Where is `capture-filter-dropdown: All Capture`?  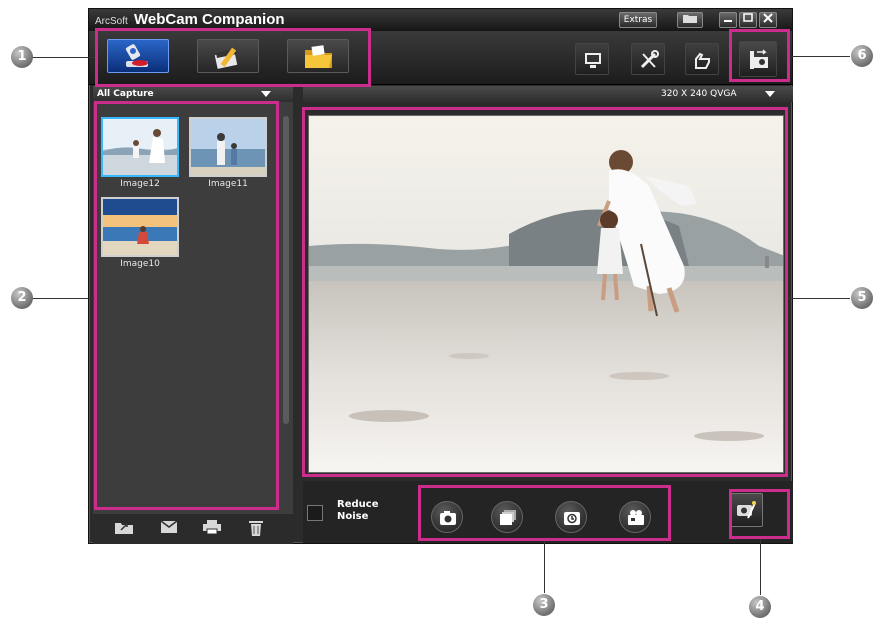 capture-filter-dropdown: All Capture is located at coordinates (193, 94).